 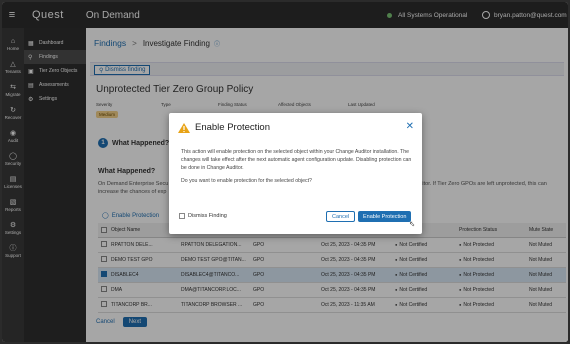 I want to click on enable-protection-button: Enable Protection, so click(x=385, y=216).